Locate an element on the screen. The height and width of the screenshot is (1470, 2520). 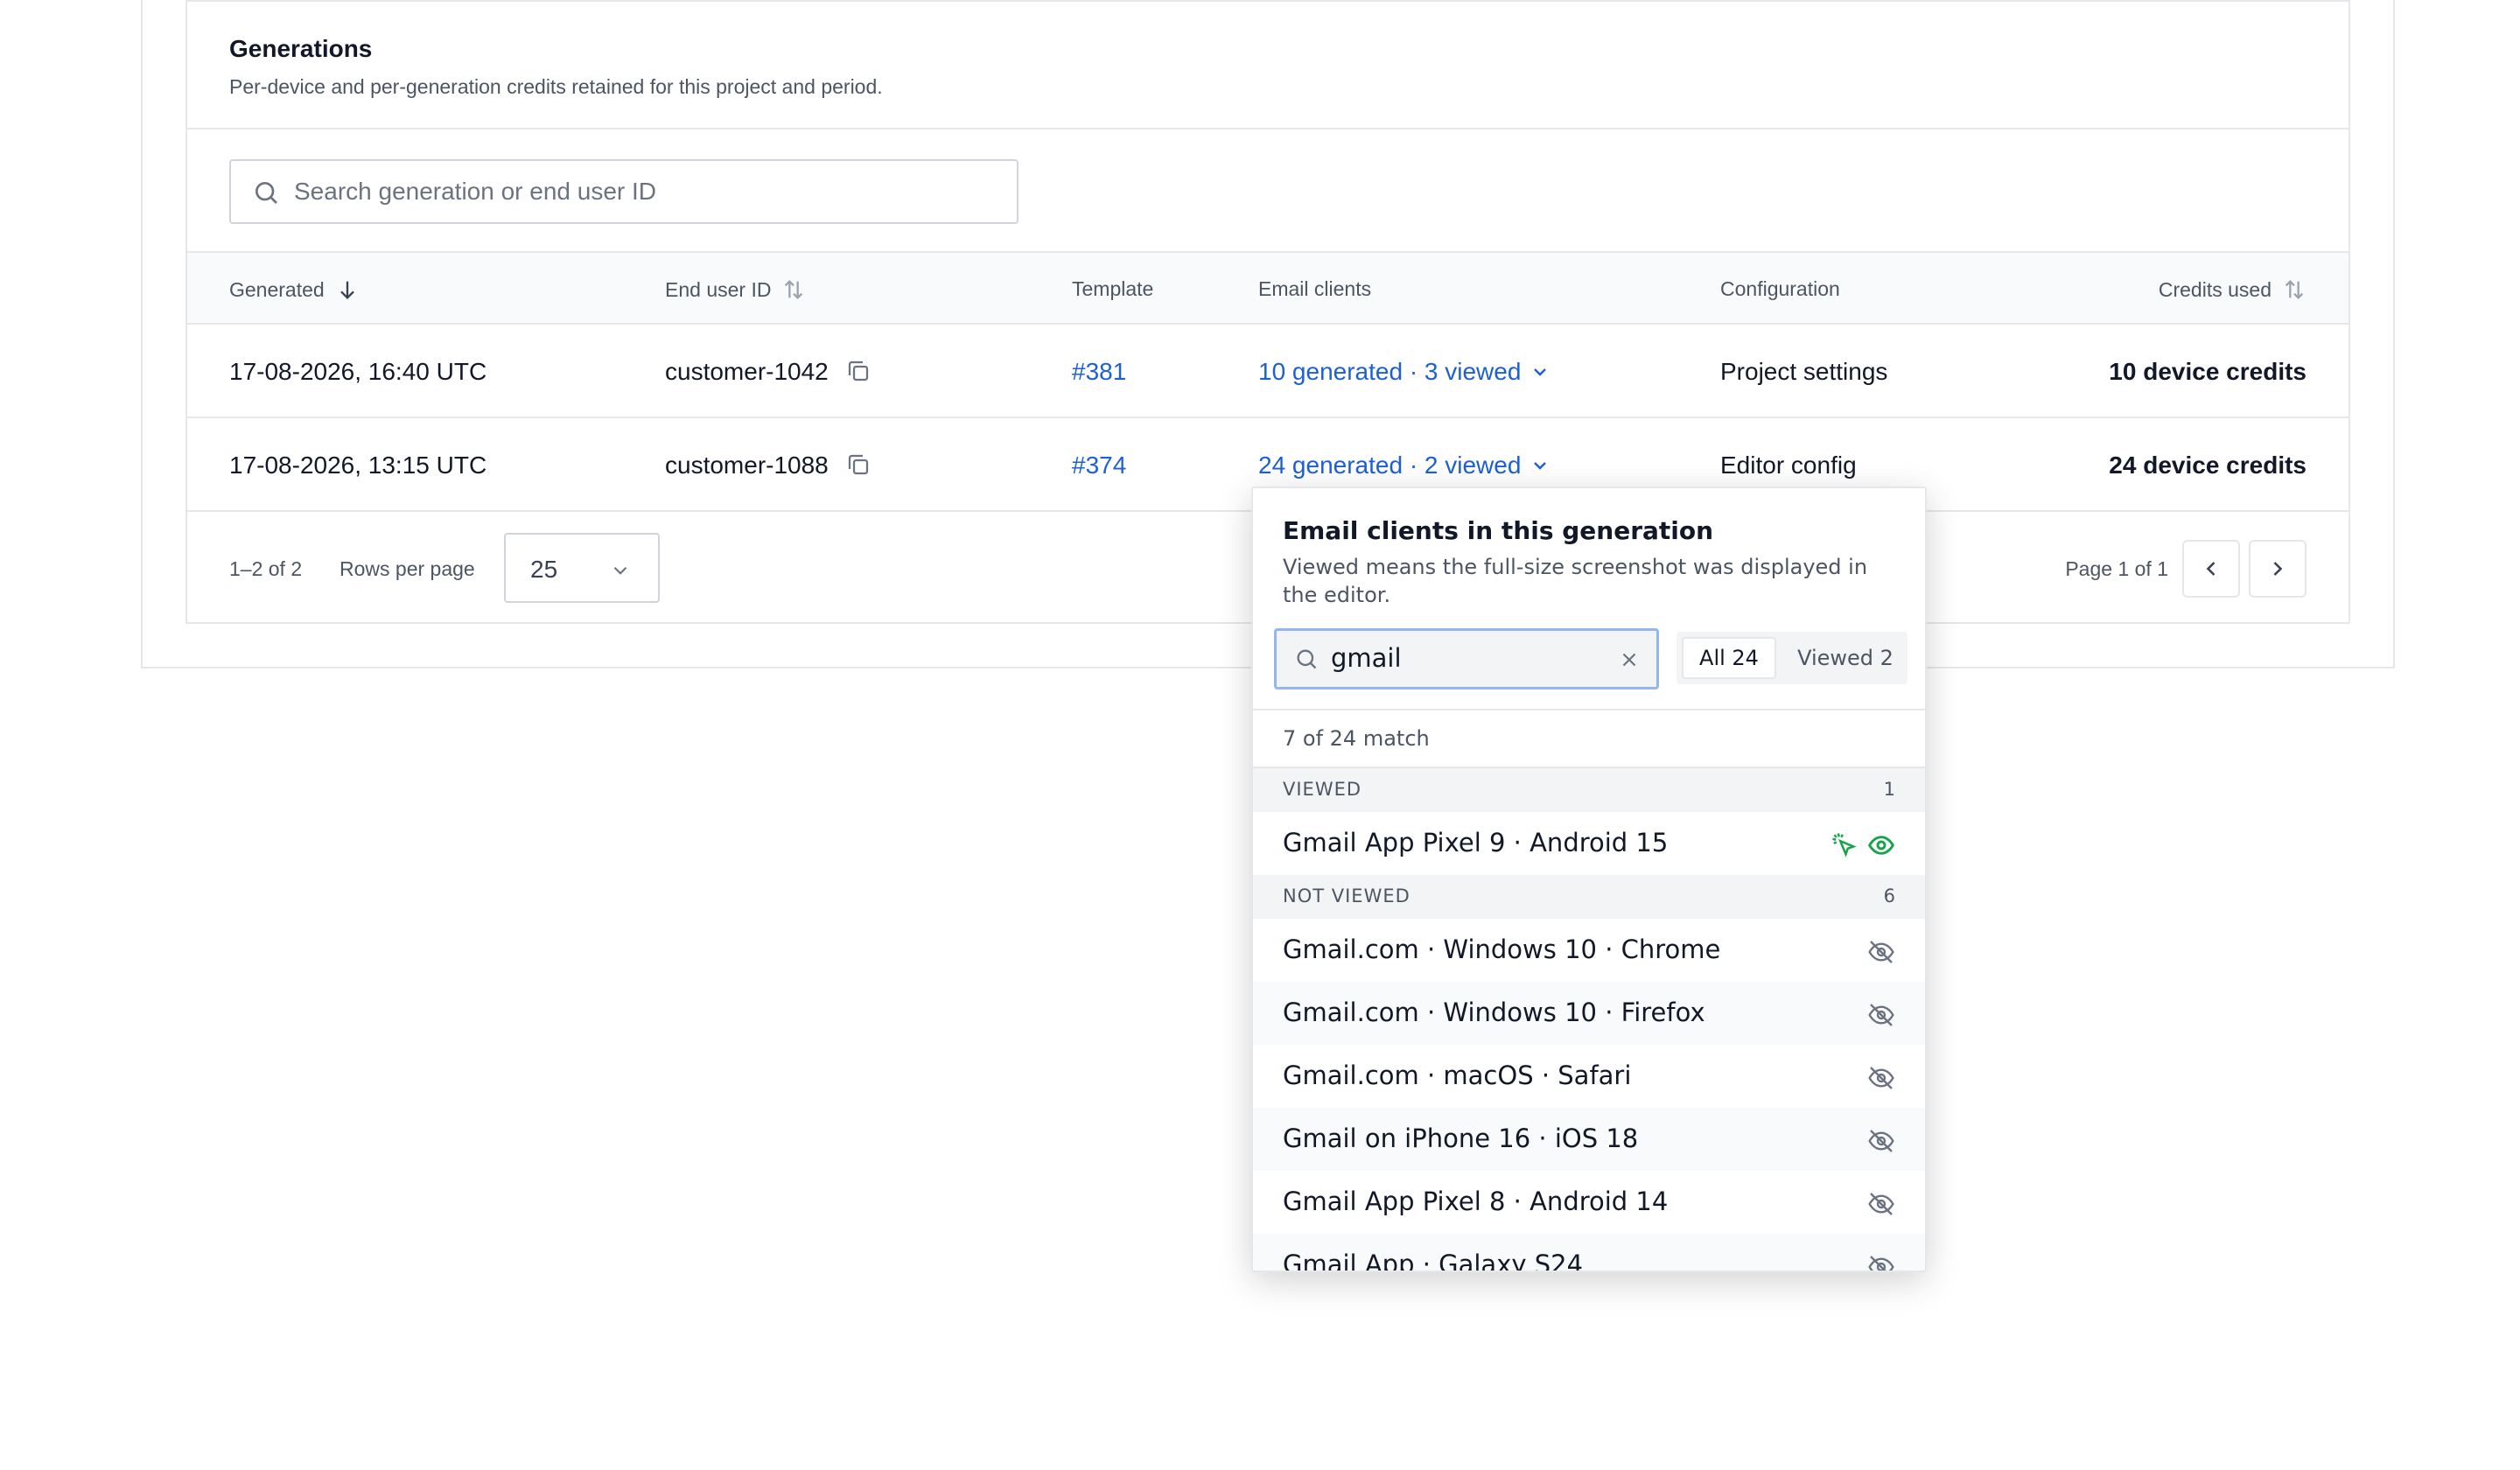
email-clients-toggle: 10 generated · 3 viewed is located at coordinates (1404, 372).